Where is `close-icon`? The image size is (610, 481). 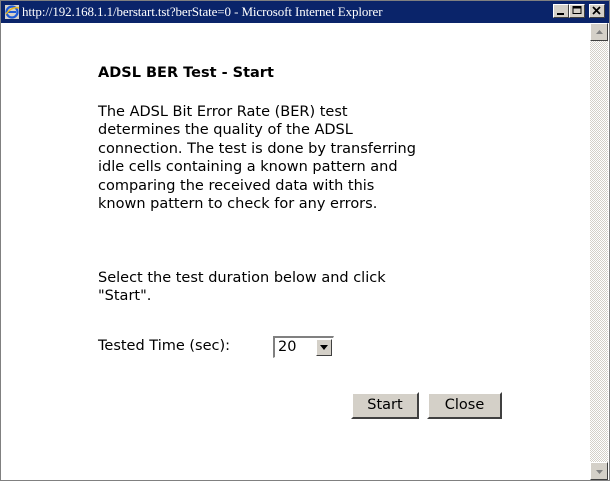
close-icon is located at coordinates (596, 10).